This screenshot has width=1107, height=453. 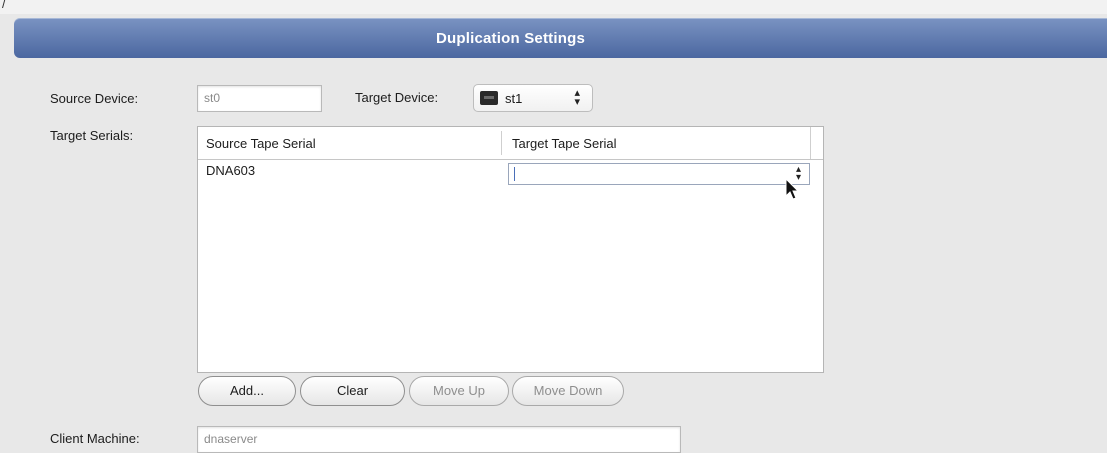 What do you see at coordinates (792, 189) in the screenshot?
I see `mouse-pointer-icon` at bounding box center [792, 189].